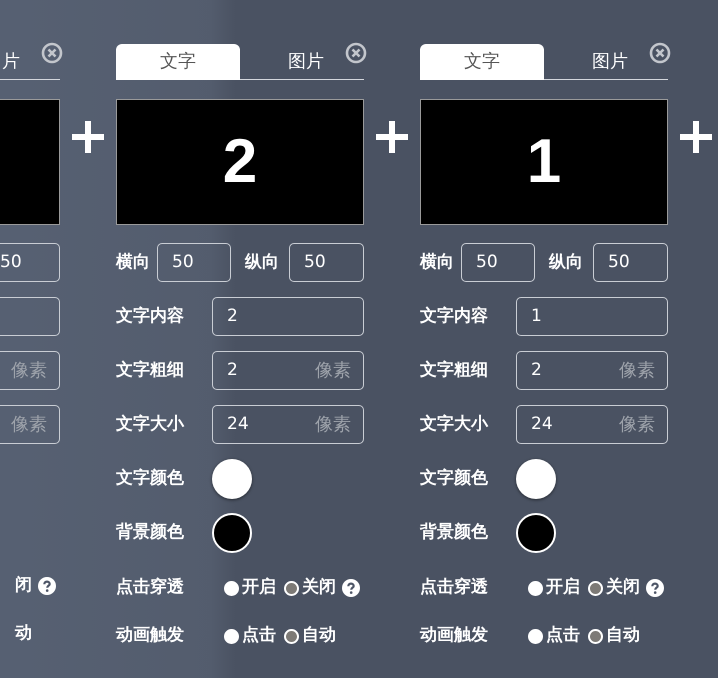 This screenshot has width=718, height=678. I want to click on tab: 片, so click(30, 62).